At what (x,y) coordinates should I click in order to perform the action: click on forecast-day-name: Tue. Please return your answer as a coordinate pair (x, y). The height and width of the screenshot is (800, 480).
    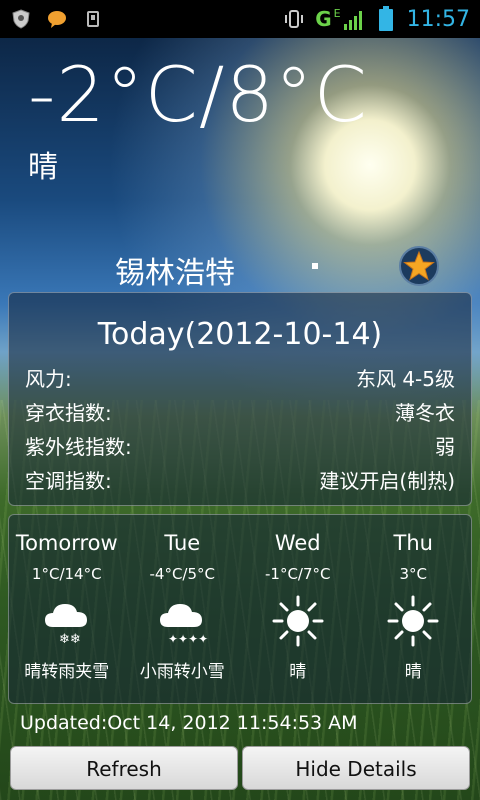
    Looking at the image, I should click on (182, 543).